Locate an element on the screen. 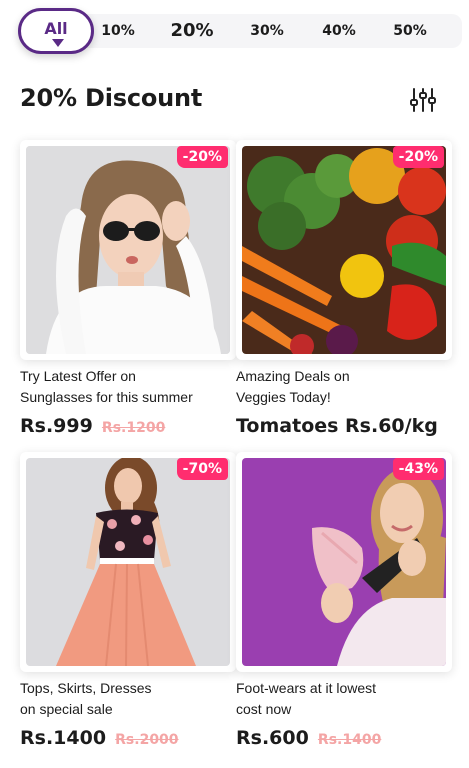 The height and width of the screenshot is (768, 469). tab-10: 10% is located at coordinates (118, 31).